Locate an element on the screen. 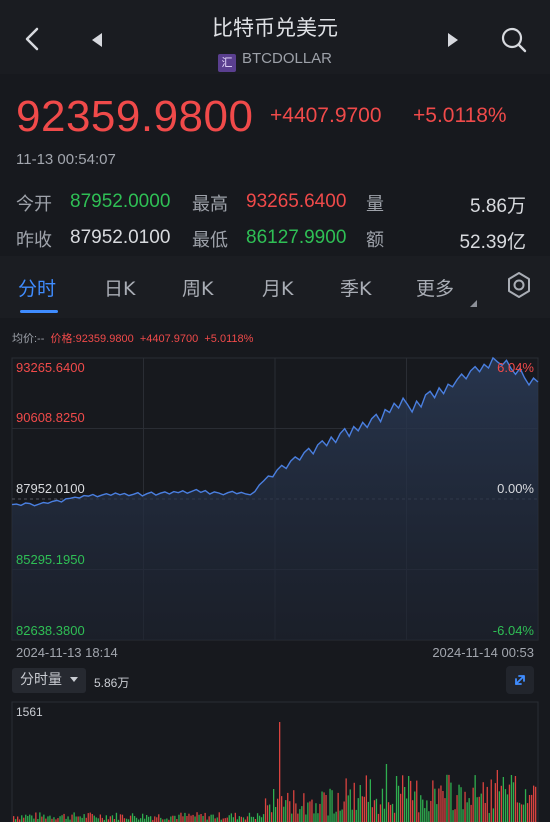  tab-quarterly-k: 季K is located at coordinates (355, 287).